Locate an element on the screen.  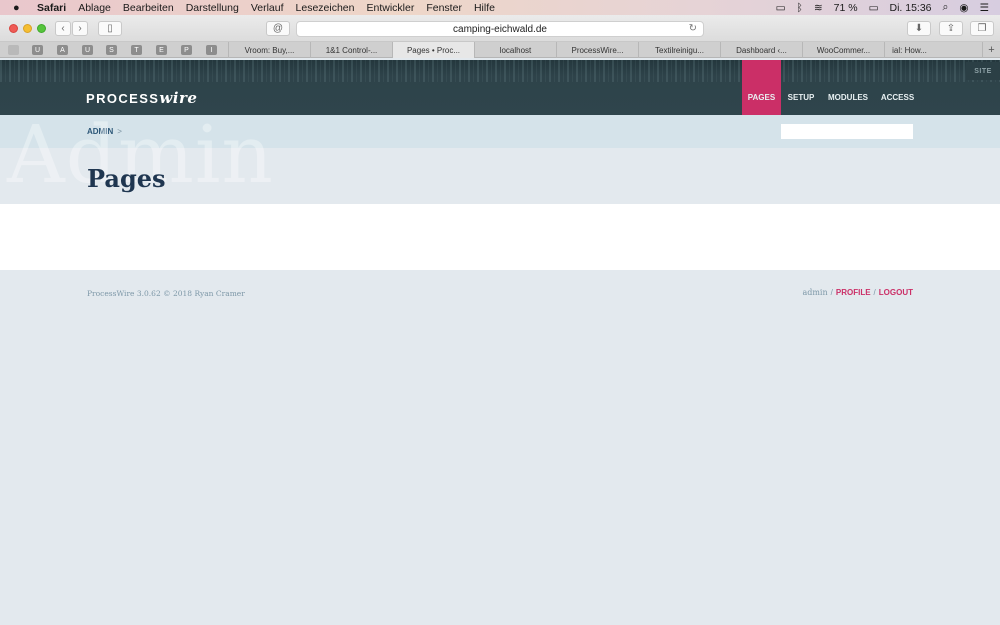
breadcrumb-admin: ADMIN is located at coordinates (100, 131).